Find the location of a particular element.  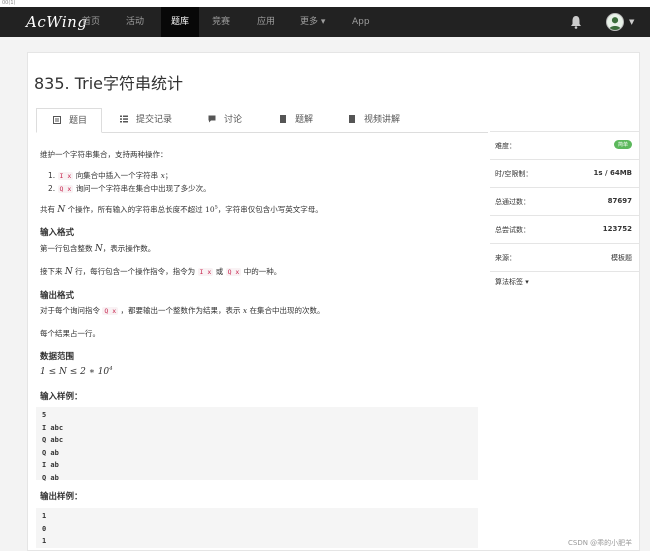

list-number: 1. is located at coordinates (52, 175).